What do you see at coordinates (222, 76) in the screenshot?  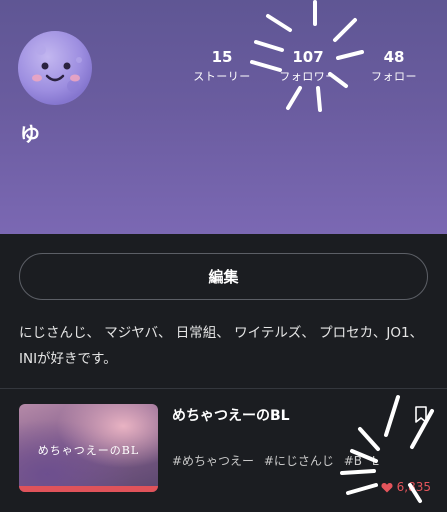 I see `stories-label: ストーリー` at bounding box center [222, 76].